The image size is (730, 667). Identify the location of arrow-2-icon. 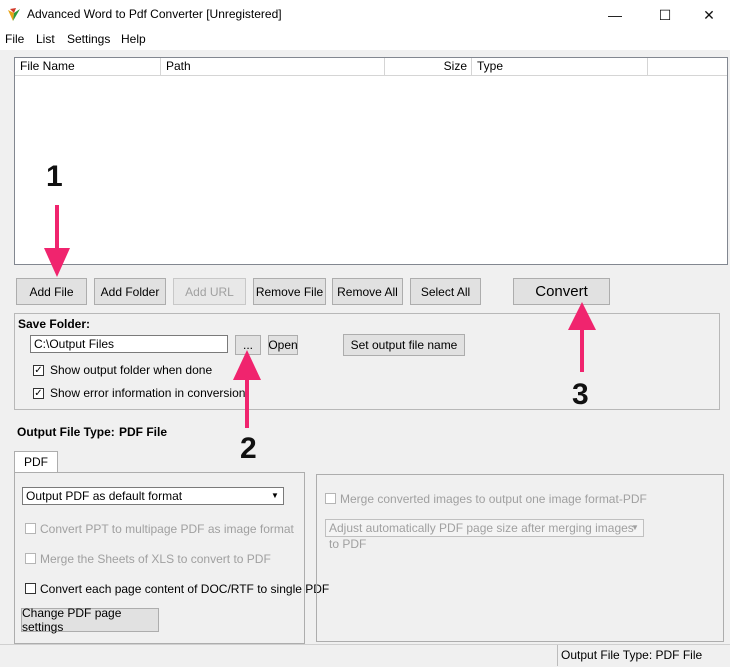
(247, 389).